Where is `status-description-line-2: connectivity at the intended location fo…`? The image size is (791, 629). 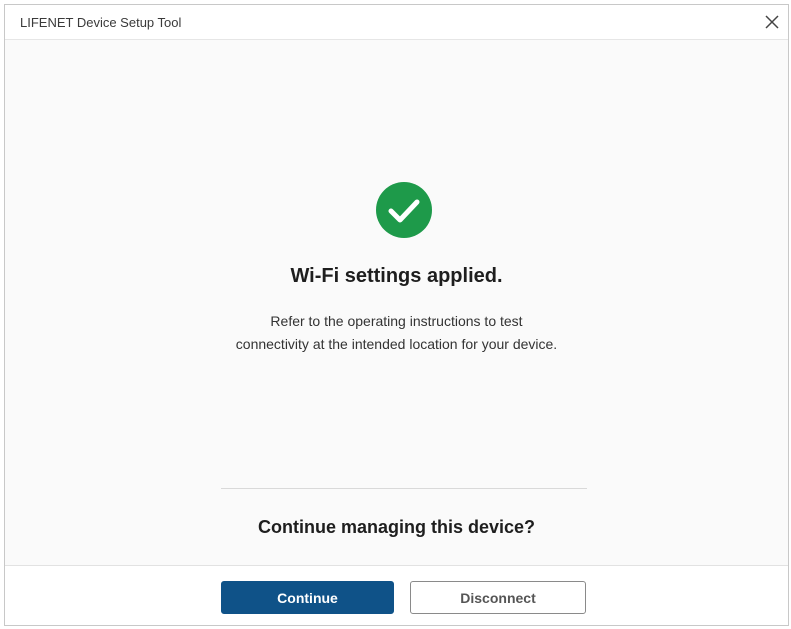
status-description-line-2: connectivity at the intended location fo… is located at coordinates (396, 344).